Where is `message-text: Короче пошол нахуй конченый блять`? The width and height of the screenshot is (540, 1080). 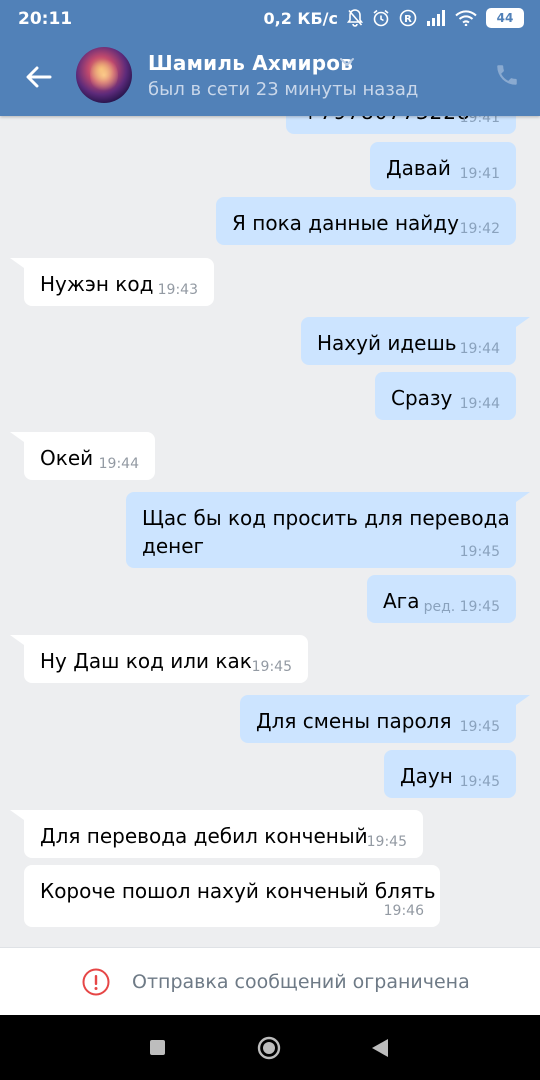 message-text: Короче пошол нахуй конченый блять is located at coordinates (238, 891).